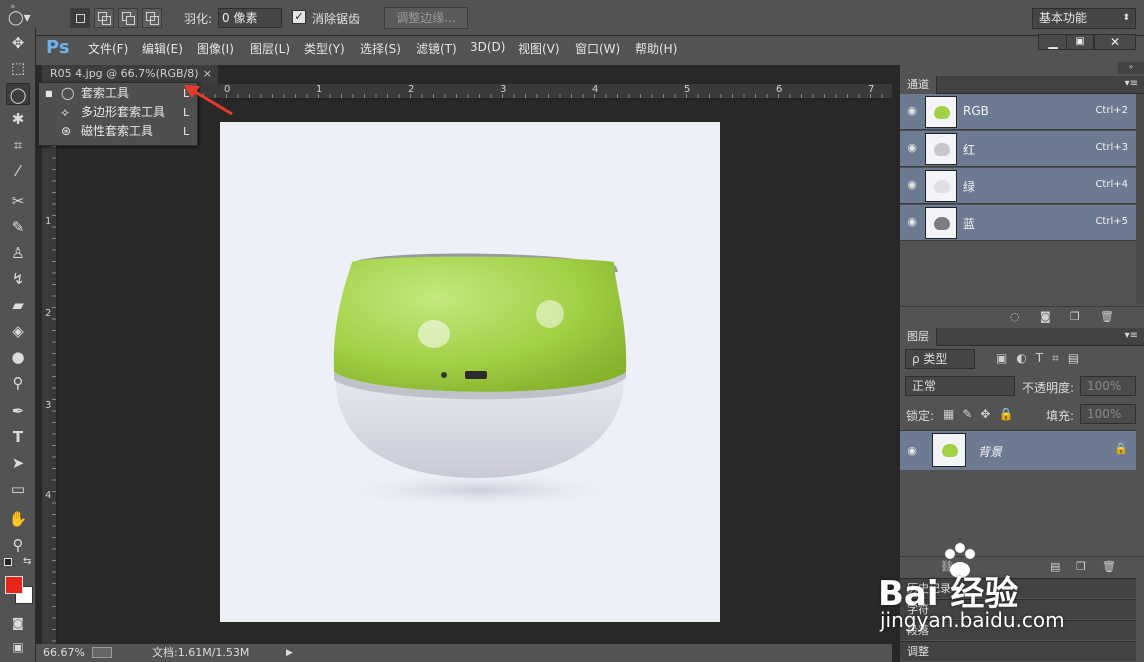 Image resolution: width=1144 pixels, height=662 pixels. What do you see at coordinates (1042, 358) in the screenshot?
I see `layer-filter-icons: ▣◐T⌗▤` at bounding box center [1042, 358].